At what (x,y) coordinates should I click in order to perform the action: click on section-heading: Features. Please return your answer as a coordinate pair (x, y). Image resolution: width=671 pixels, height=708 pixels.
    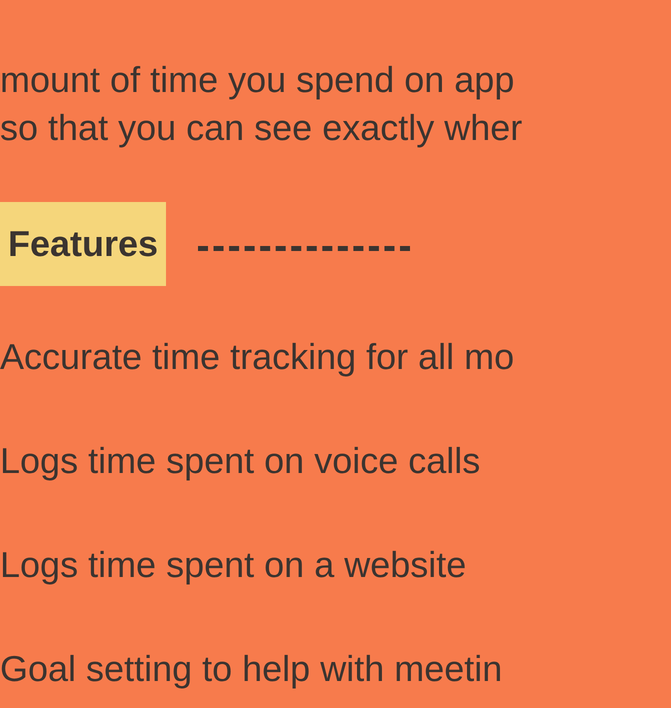
    Looking at the image, I should click on (83, 244).